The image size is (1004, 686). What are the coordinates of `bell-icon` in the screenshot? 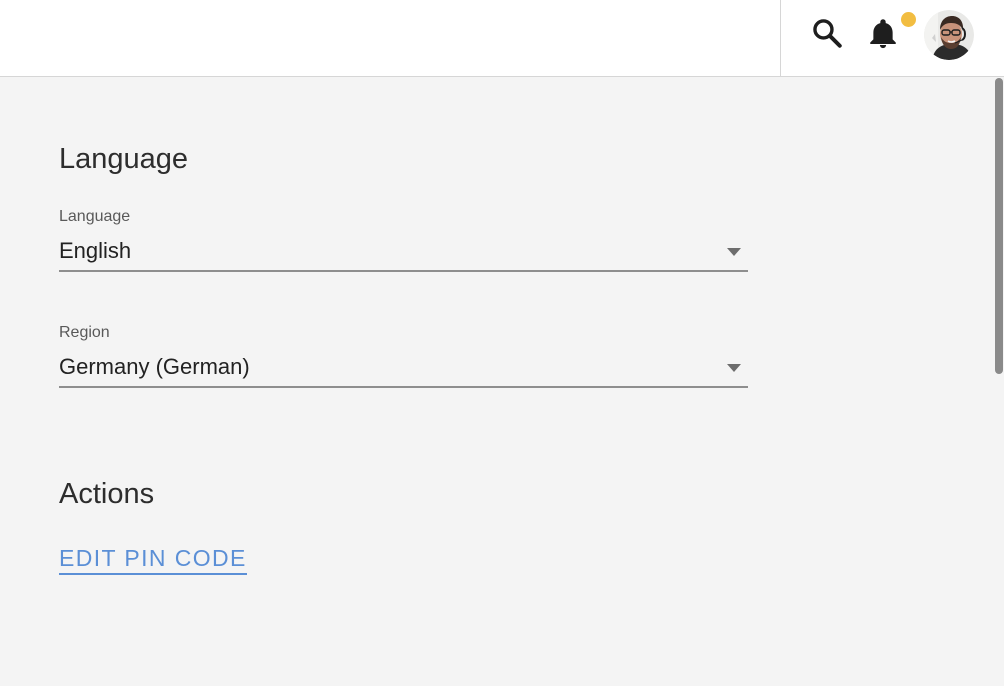 It's located at (883, 34).